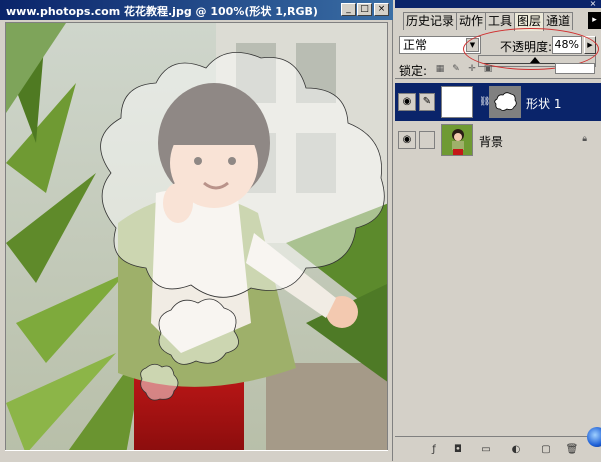 The image size is (601, 462). I want to click on add-mask-icon: ◘, so click(458, 450).